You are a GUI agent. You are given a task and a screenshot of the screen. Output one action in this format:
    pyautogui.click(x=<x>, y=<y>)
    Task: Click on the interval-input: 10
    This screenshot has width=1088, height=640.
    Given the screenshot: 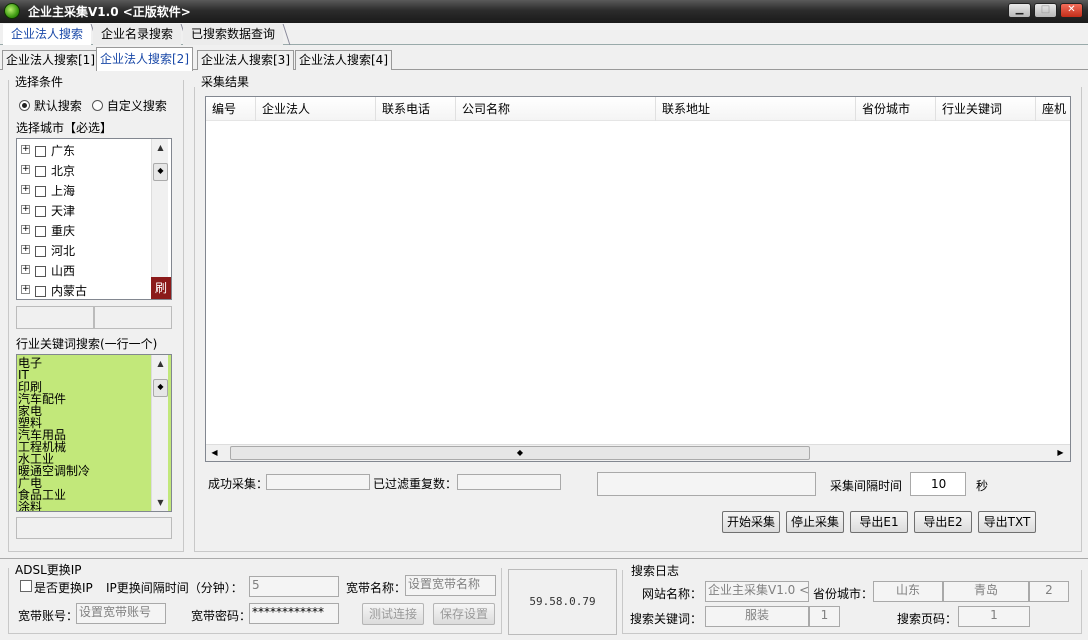 What is the action you would take?
    pyautogui.click(x=938, y=484)
    